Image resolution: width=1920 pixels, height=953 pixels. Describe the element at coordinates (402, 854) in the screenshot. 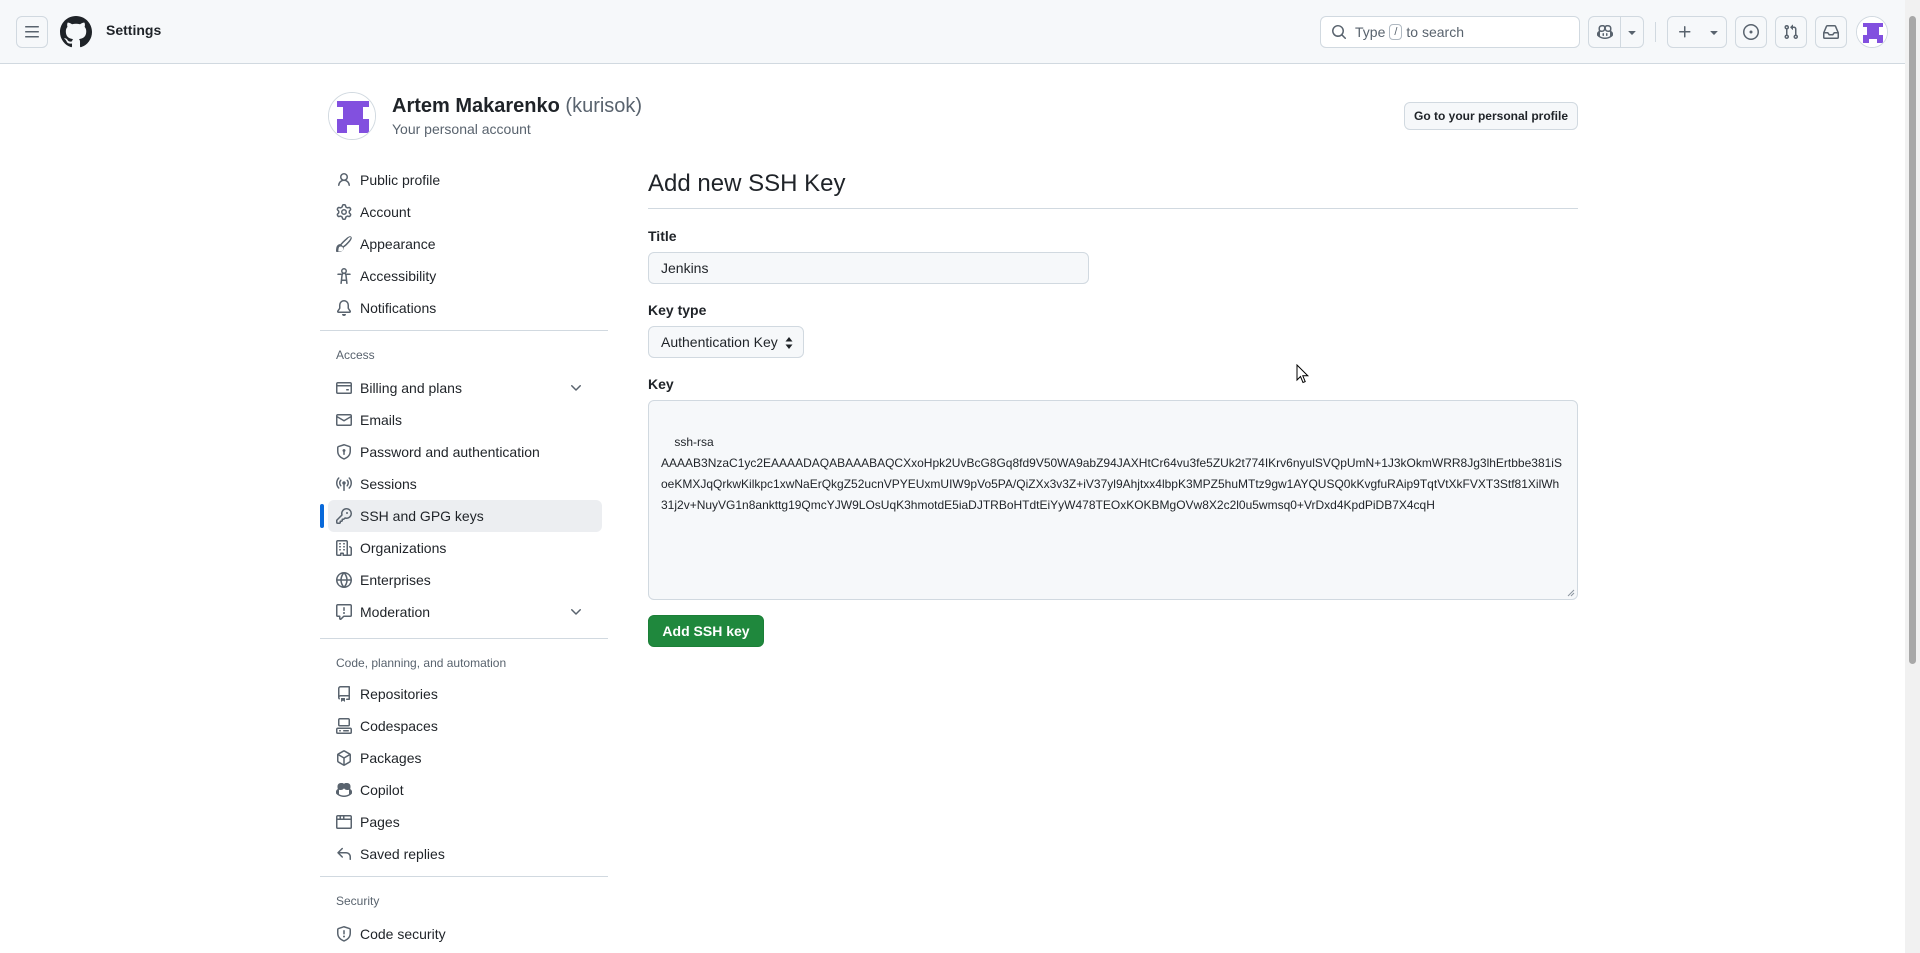

I see `sidebar-item-label: Saved replies` at that location.